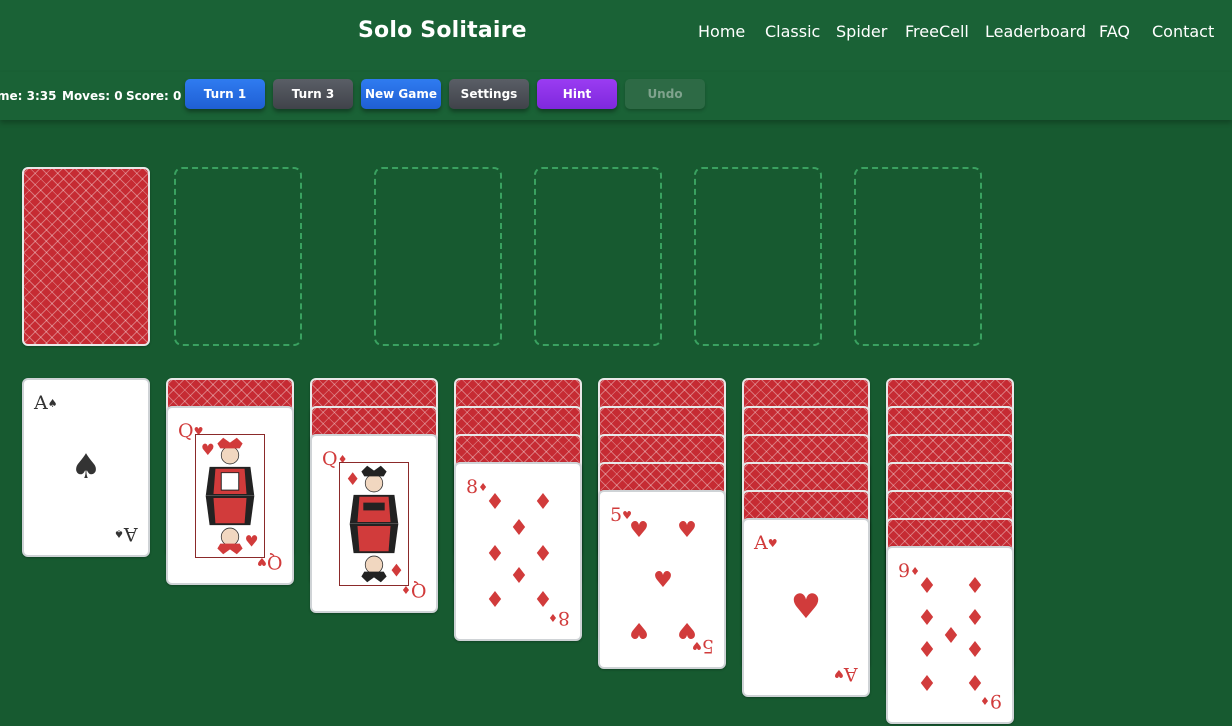  What do you see at coordinates (1035, 31) in the screenshot?
I see `nav-leaderboard: Leaderboard` at bounding box center [1035, 31].